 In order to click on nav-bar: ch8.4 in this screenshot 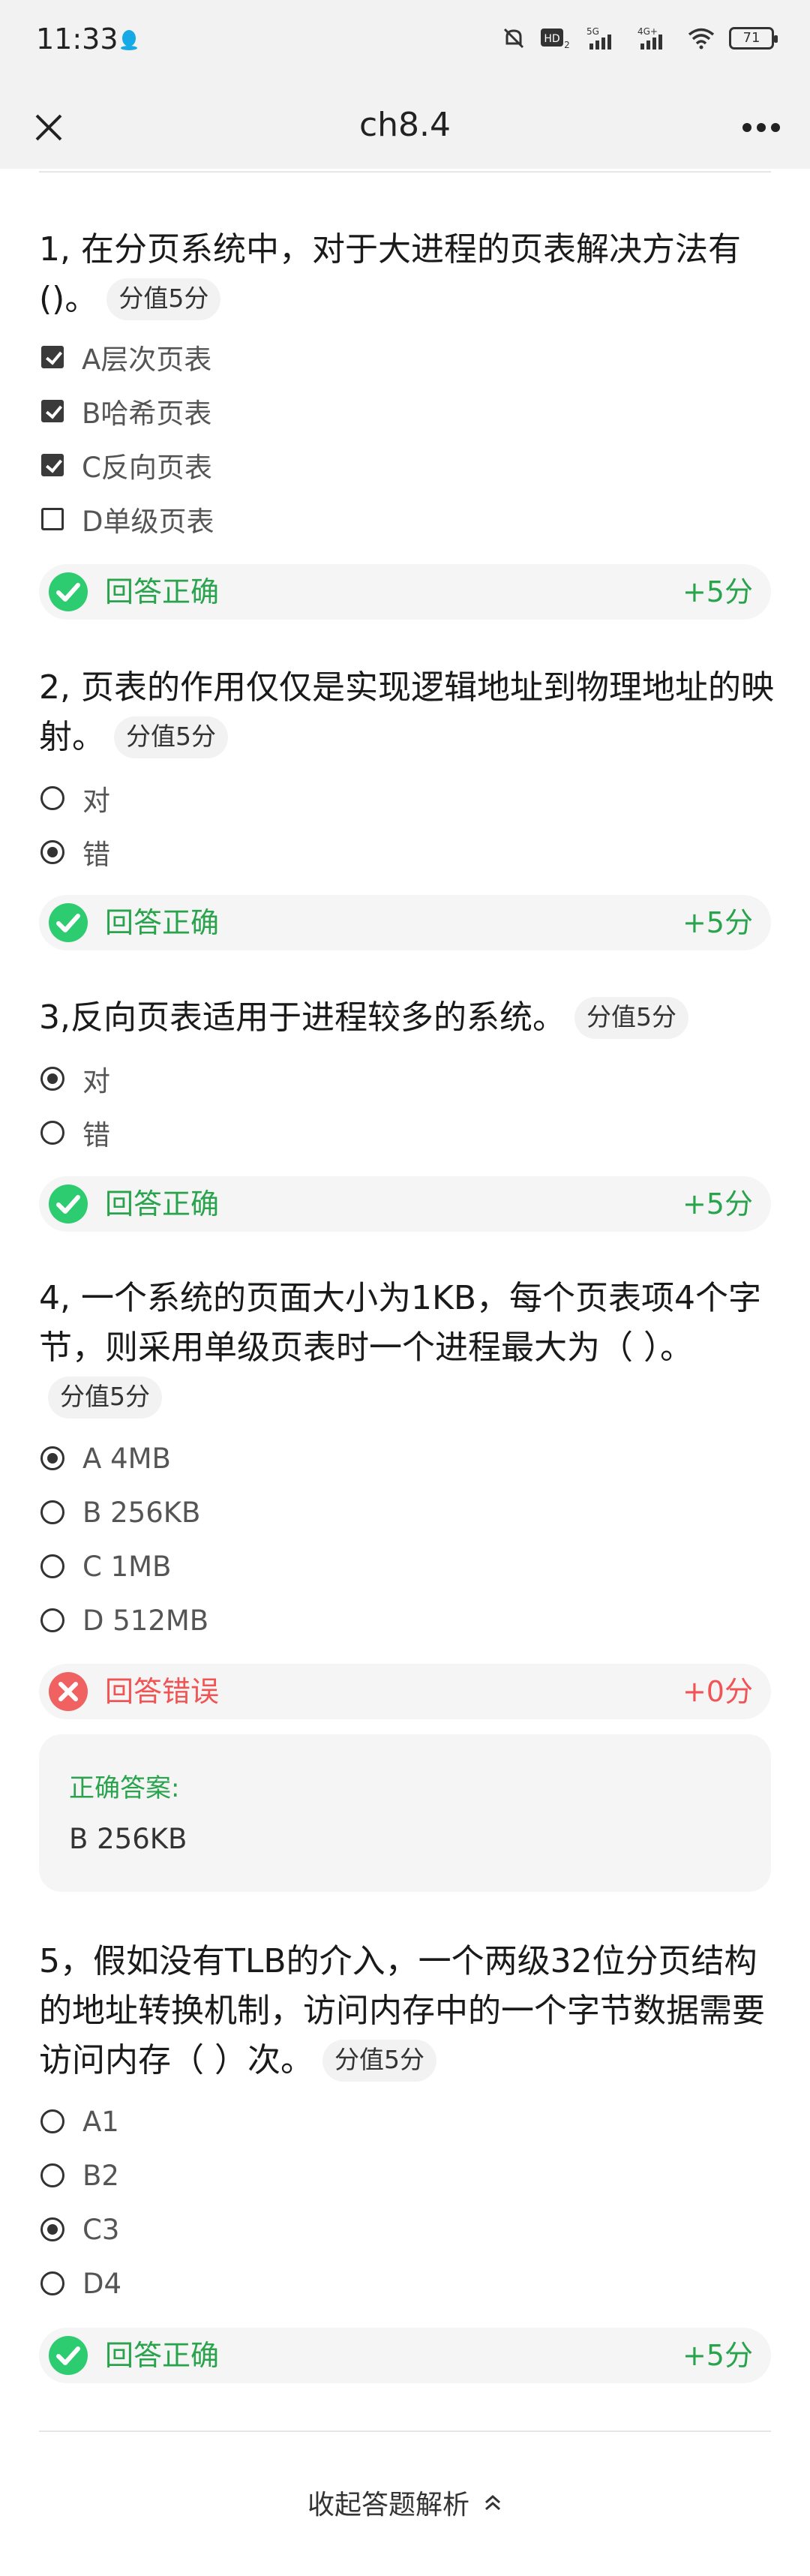, I will do `click(405, 127)`.